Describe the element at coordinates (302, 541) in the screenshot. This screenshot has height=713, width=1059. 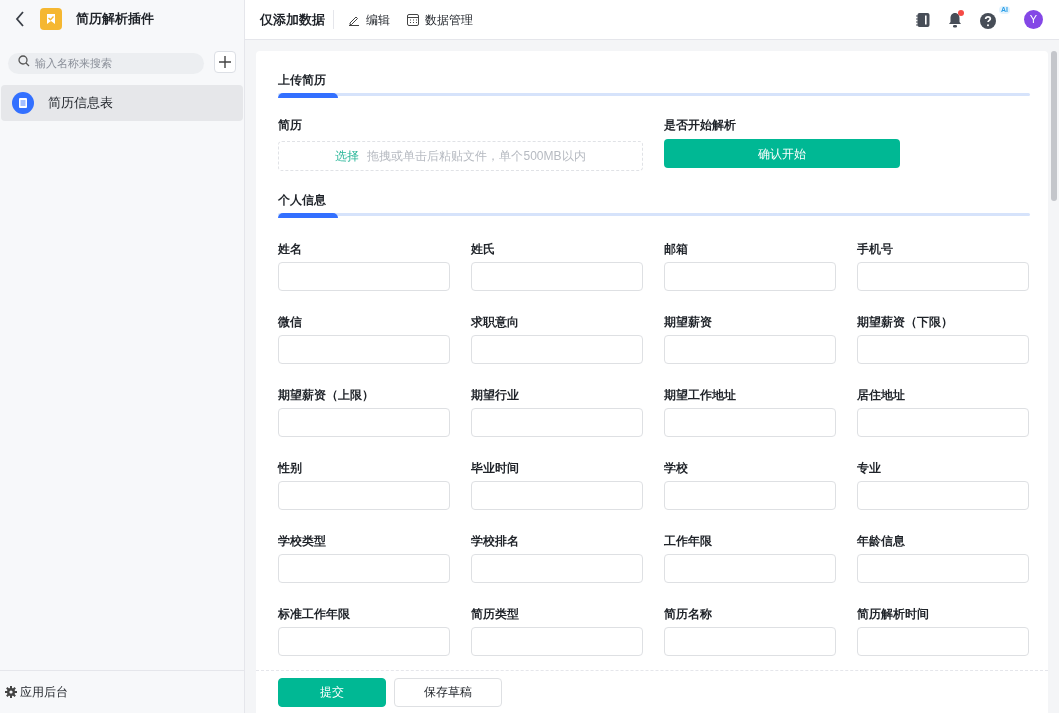
I see `field-label: 学校类型` at that location.